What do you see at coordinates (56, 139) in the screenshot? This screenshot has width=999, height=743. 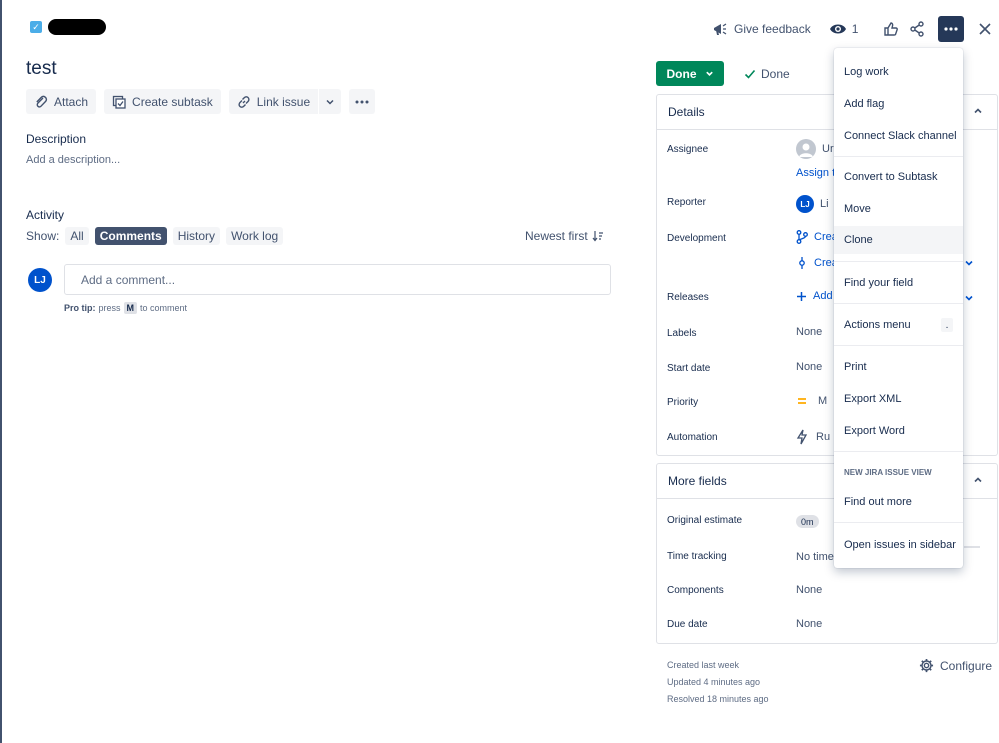 I see `description-heading: Description` at bounding box center [56, 139].